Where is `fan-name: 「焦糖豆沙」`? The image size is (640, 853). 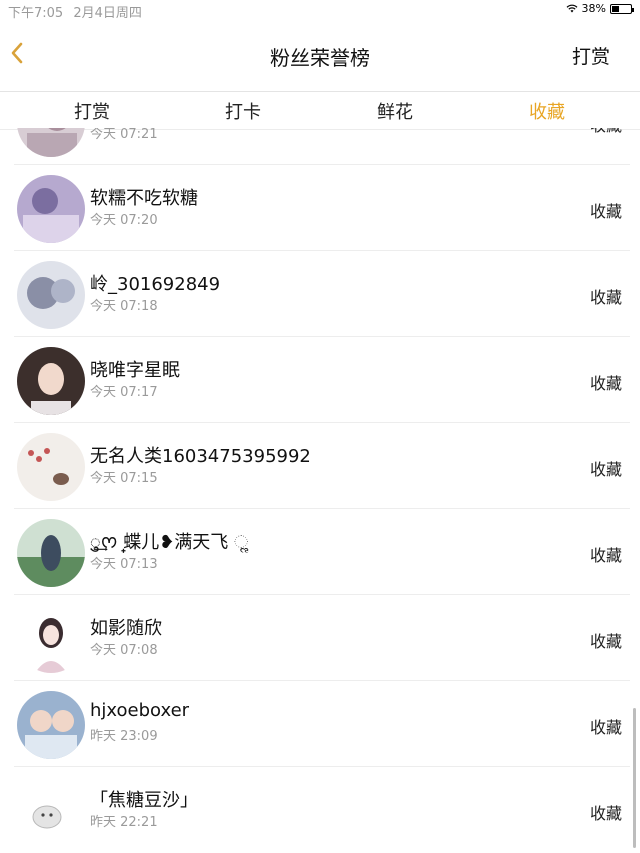 fan-name: 「焦糖豆沙」 is located at coordinates (144, 800).